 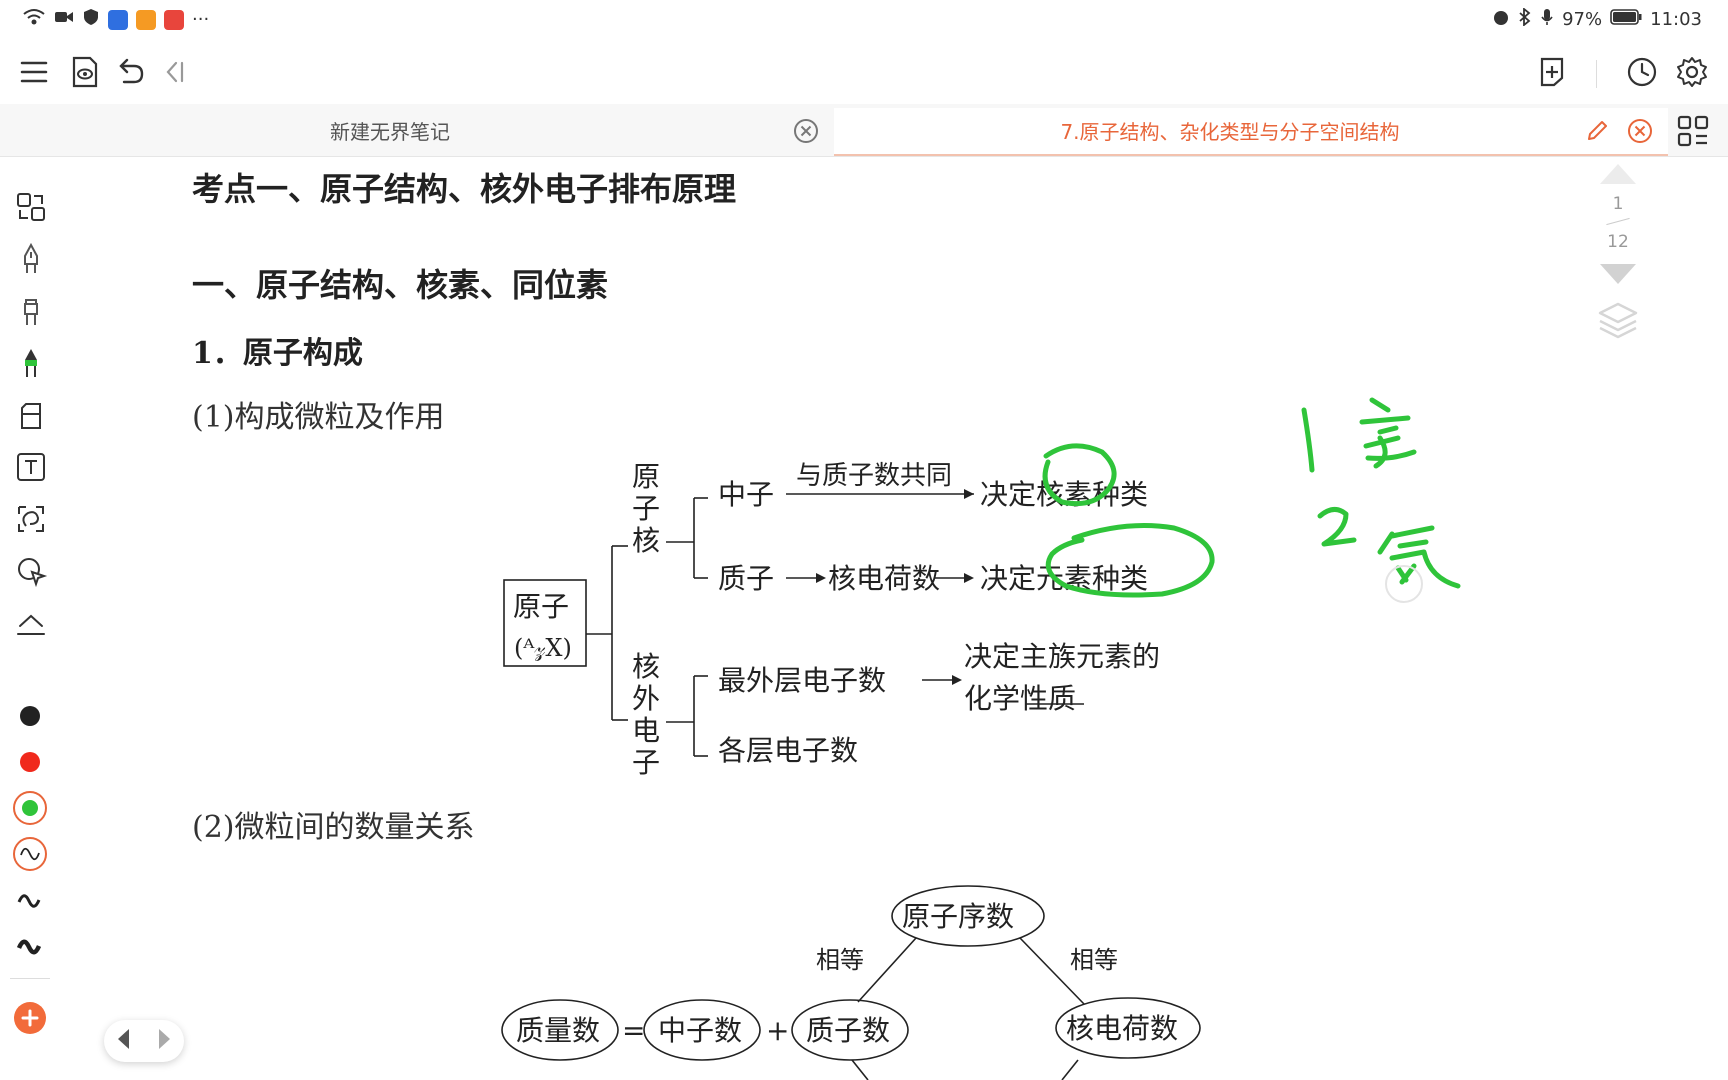 What do you see at coordinates (31, 467) in the screenshot?
I see `text-box-icon` at bounding box center [31, 467].